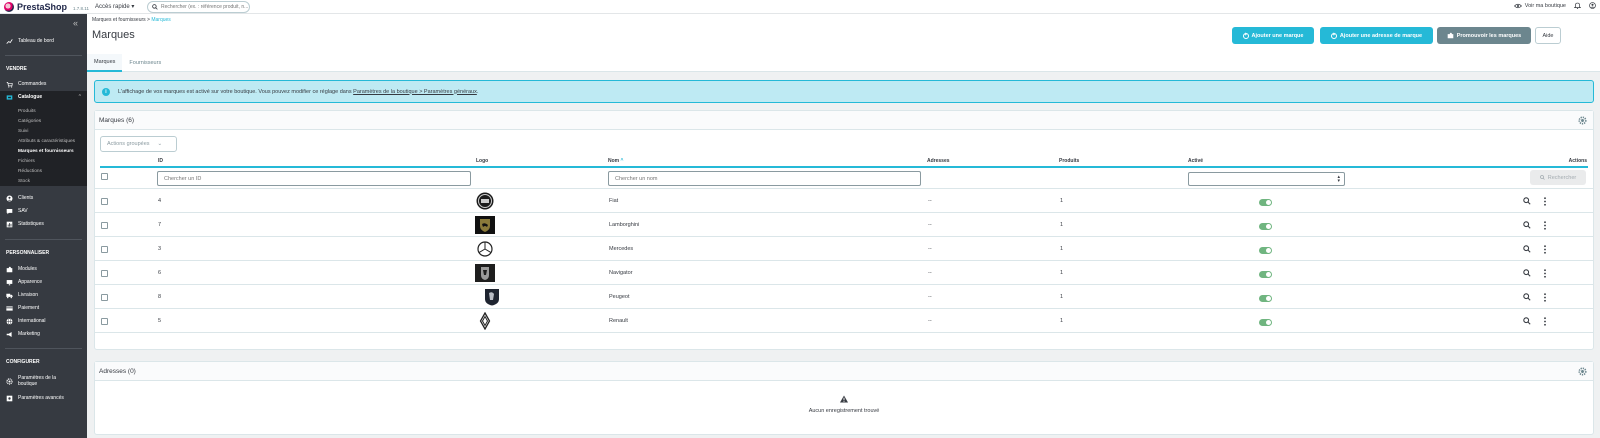 Image resolution: width=1600 pixels, height=438 pixels. Describe the element at coordinates (43, 282) in the screenshot. I see `sidebar-item-appearance: Apparence` at that location.